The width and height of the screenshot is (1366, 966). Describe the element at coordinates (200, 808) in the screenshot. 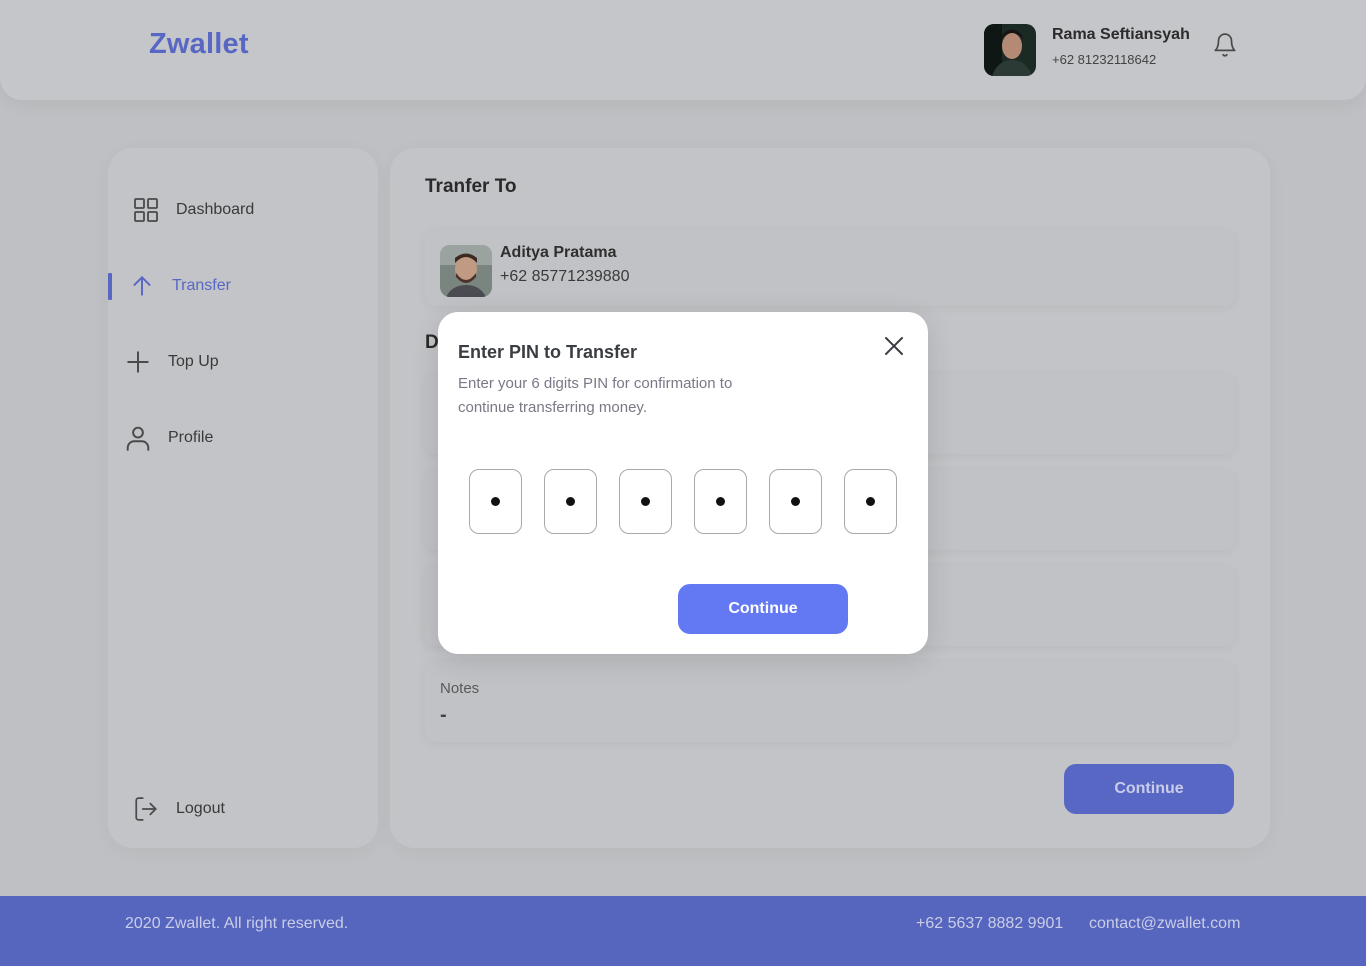

I see `sidebar-item-label: Logout` at that location.